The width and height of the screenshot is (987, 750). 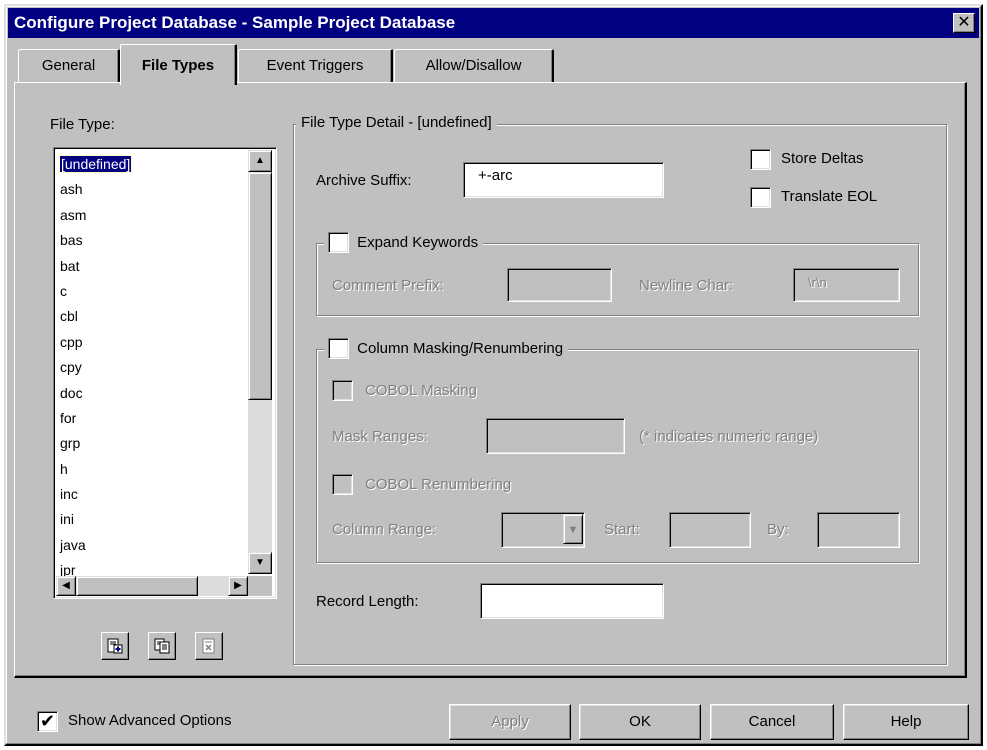 What do you see at coordinates (367, 601) in the screenshot?
I see `record-length-label: Record Length:` at bounding box center [367, 601].